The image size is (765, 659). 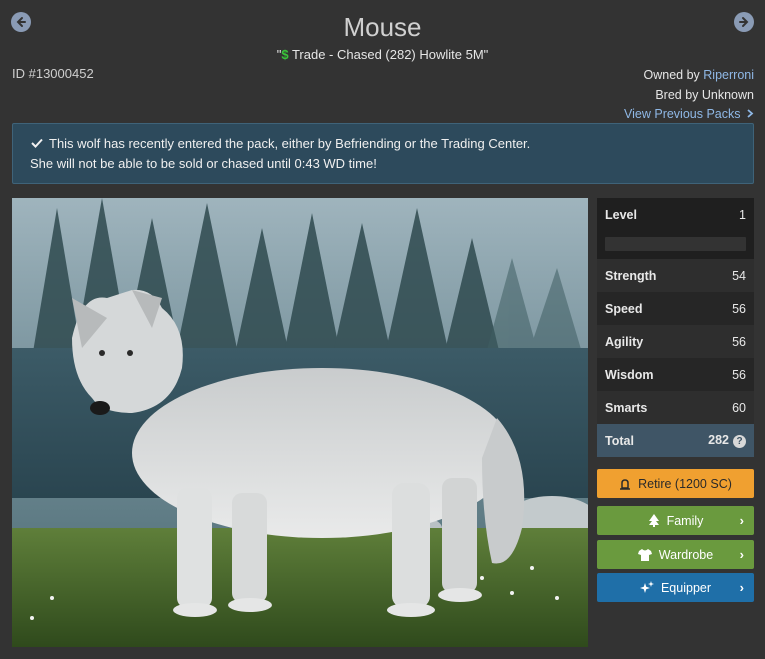 I want to click on equipper-button: Equipper ›, so click(x=675, y=587).